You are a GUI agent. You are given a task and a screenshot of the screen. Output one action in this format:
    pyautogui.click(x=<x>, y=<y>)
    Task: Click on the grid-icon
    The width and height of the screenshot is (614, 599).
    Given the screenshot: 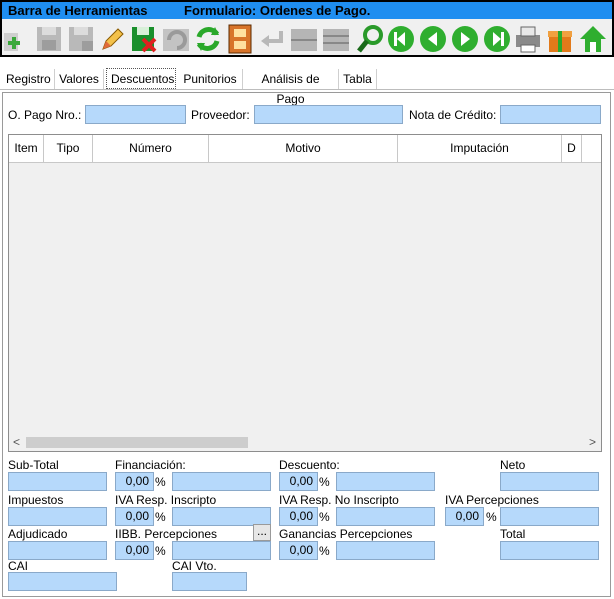 What is the action you would take?
    pyautogui.click(x=304, y=39)
    